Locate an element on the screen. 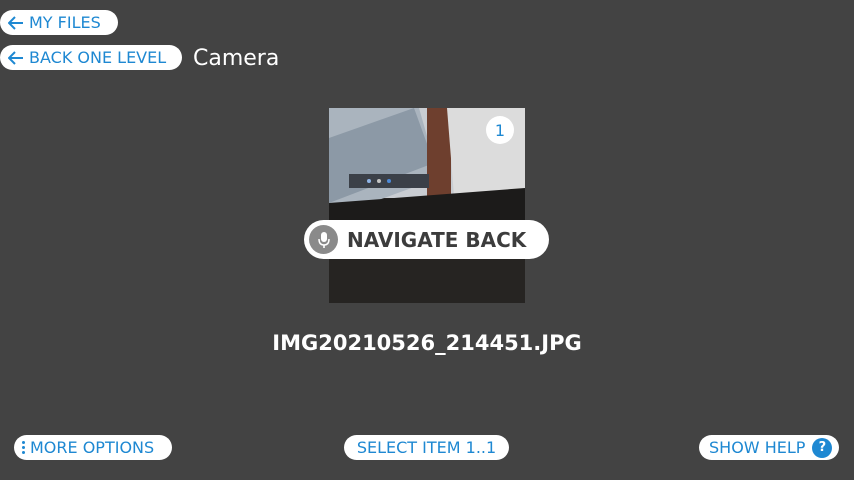 The height and width of the screenshot is (480, 854). back-one-level-label: BACK ONE LEVEL is located at coordinates (98, 57).